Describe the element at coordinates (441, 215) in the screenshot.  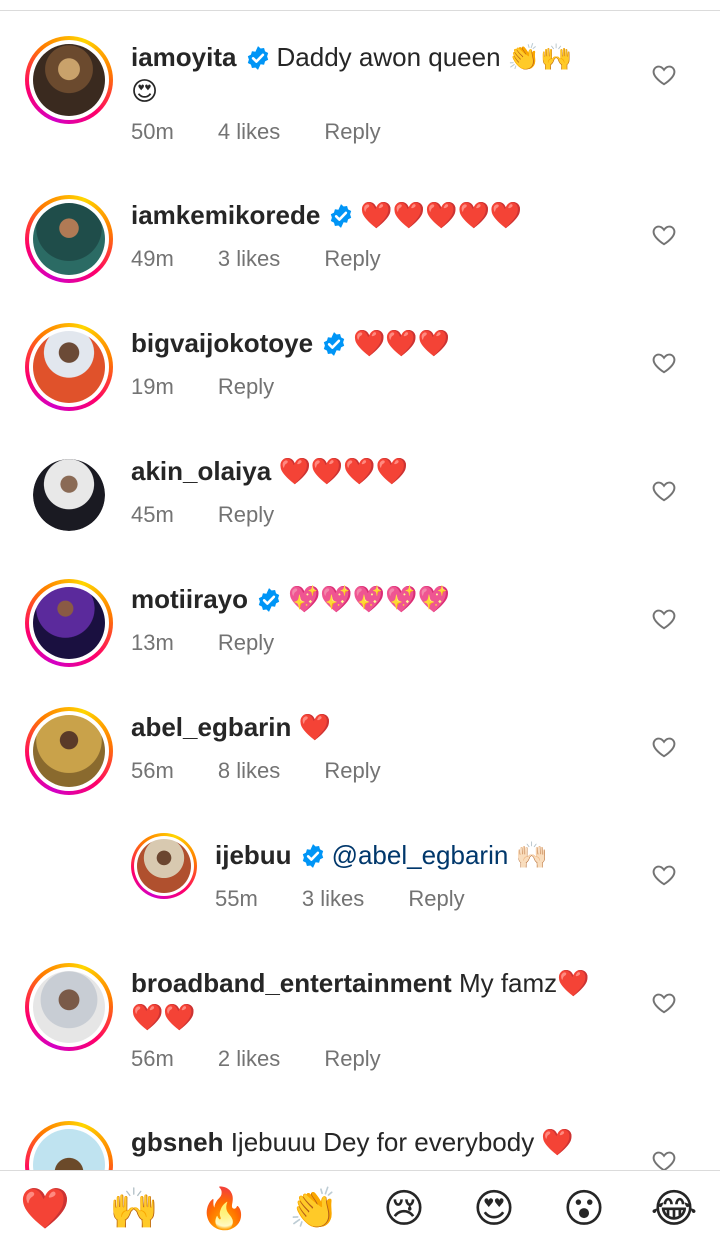
I see `comment-text: ❤️❤️❤️❤️❤️` at that location.